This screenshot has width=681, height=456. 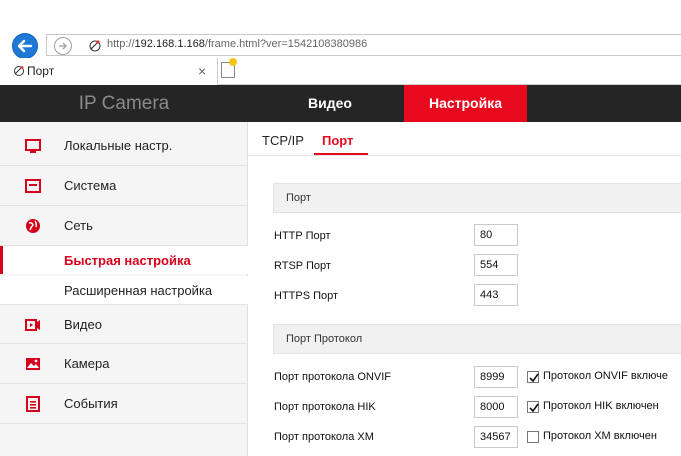 I want to click on sidebar-item-label: Видео, so click(x=83, y=324).